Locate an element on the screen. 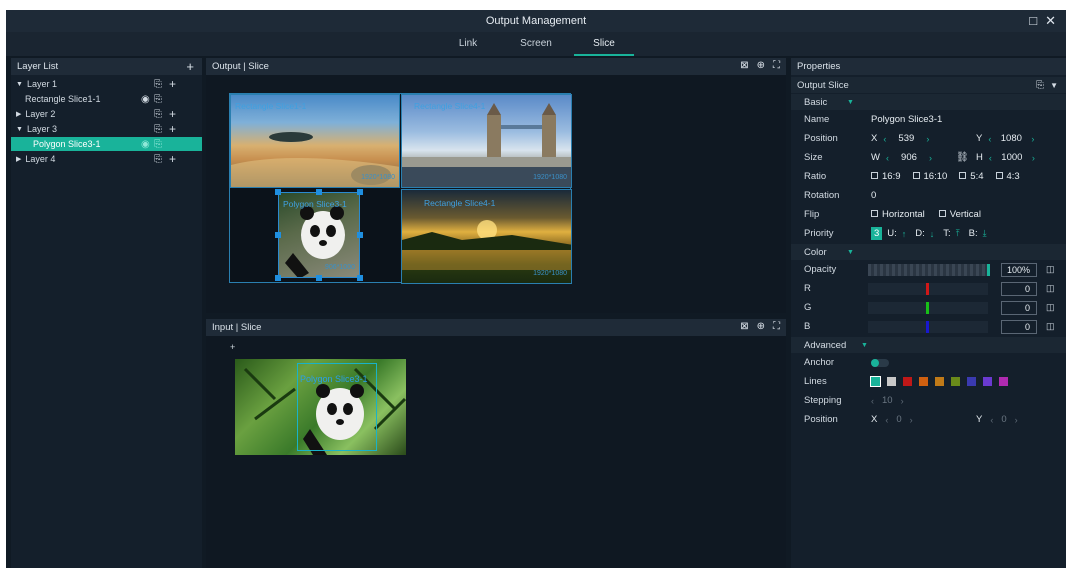 The width and height of the screenshot is (1066, 568). link-icon: ⛓ is located at coordinates (962, 157).